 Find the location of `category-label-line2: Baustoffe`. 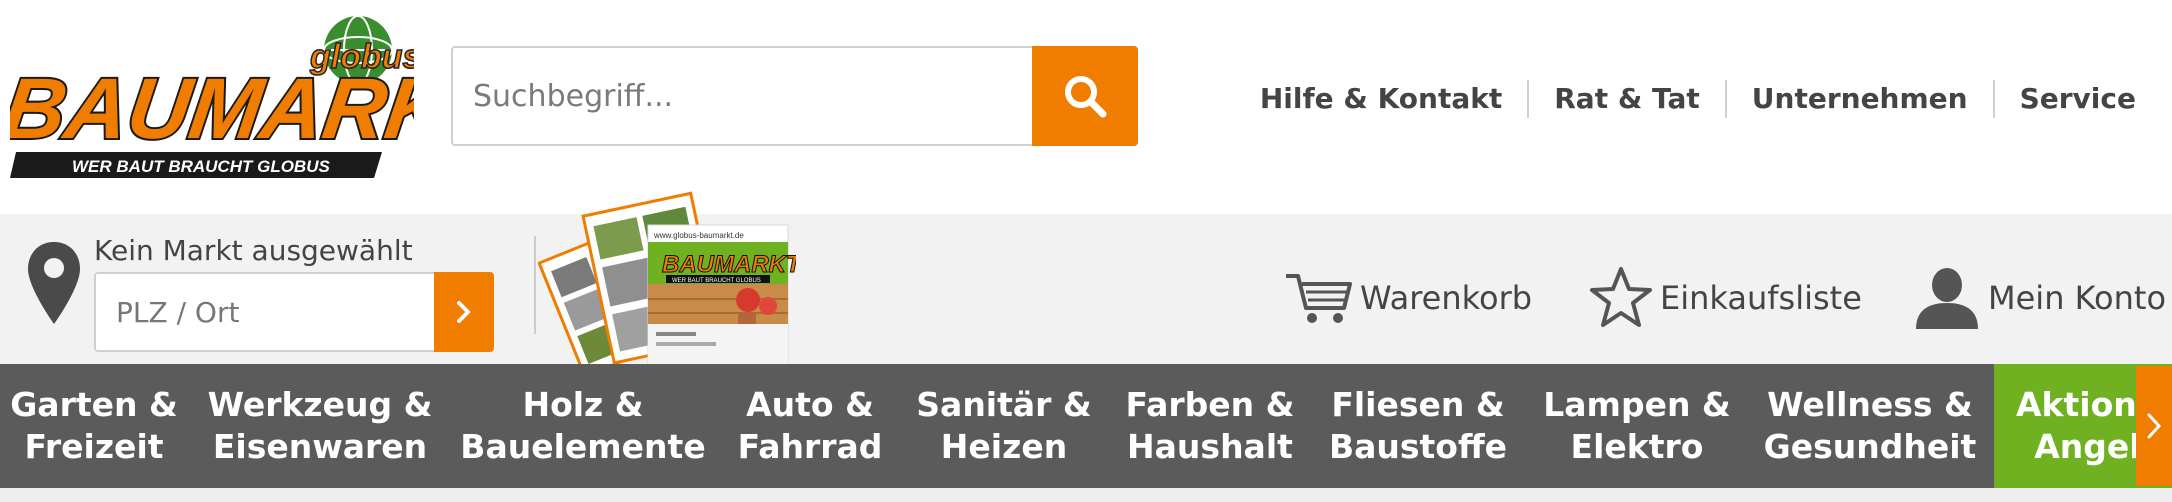

category-label-line2: Baustoffe is located at coordinates (1418, 446).